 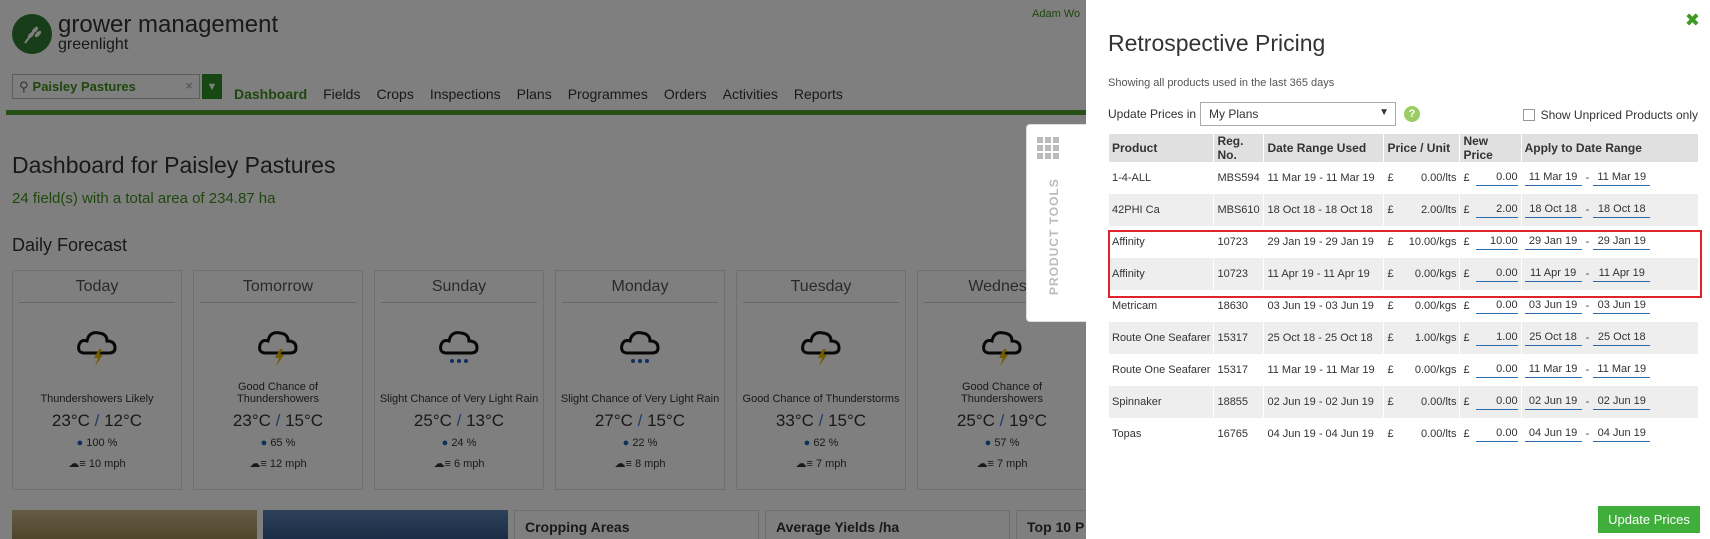 I want to click on apply-range-cell: 25 Oct 18-25 Oct 18, so click(x=1609, y=338).